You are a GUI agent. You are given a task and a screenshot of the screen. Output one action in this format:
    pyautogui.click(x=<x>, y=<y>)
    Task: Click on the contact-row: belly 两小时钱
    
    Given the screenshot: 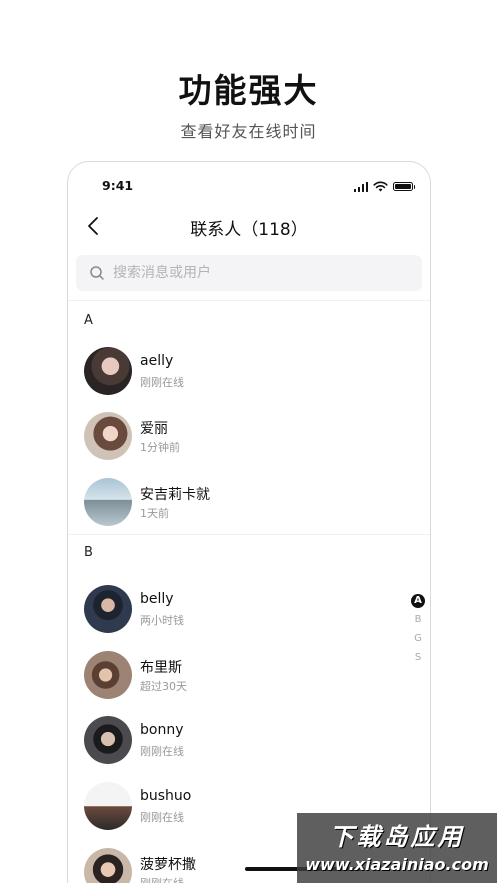 What is the action you would take?
    pyautogui.click(x=234, y=610)
    